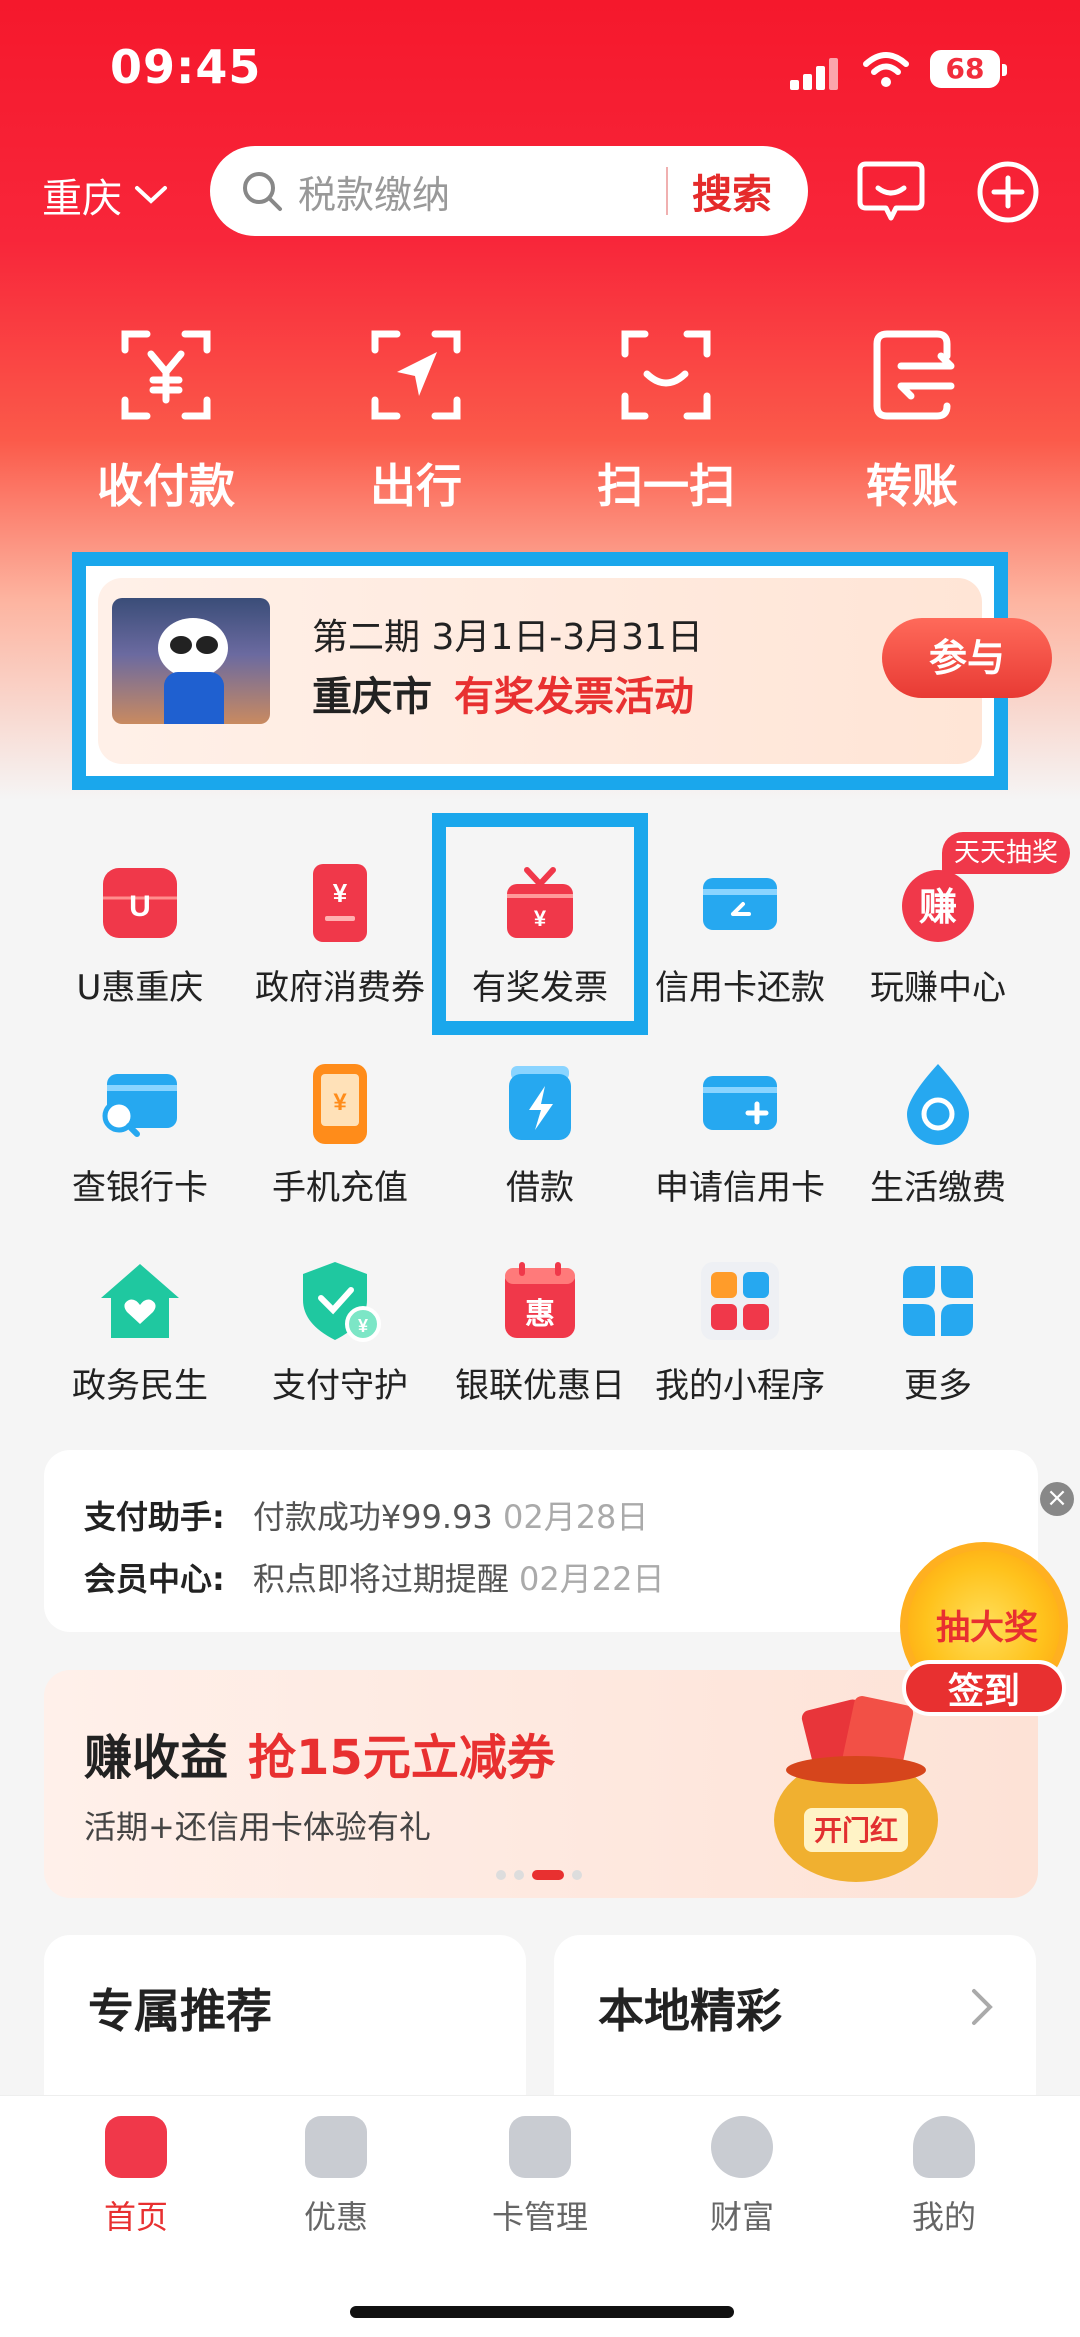 This screenshot has height=2337, width=1080. Describe the element at coordinates (166, 375) in the screenshot. I see `yuan-scan-icon` at that location.